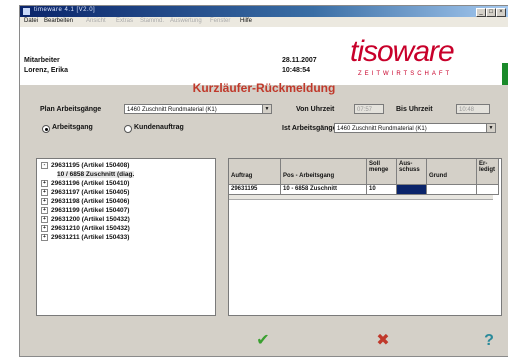 Image resolution: width=508 pixels, height=362 pixels. Describe the element at coordinates (85, 219) in the screenshot. I see `tree-node: +29631200 (Artikel 150432)` at that location.